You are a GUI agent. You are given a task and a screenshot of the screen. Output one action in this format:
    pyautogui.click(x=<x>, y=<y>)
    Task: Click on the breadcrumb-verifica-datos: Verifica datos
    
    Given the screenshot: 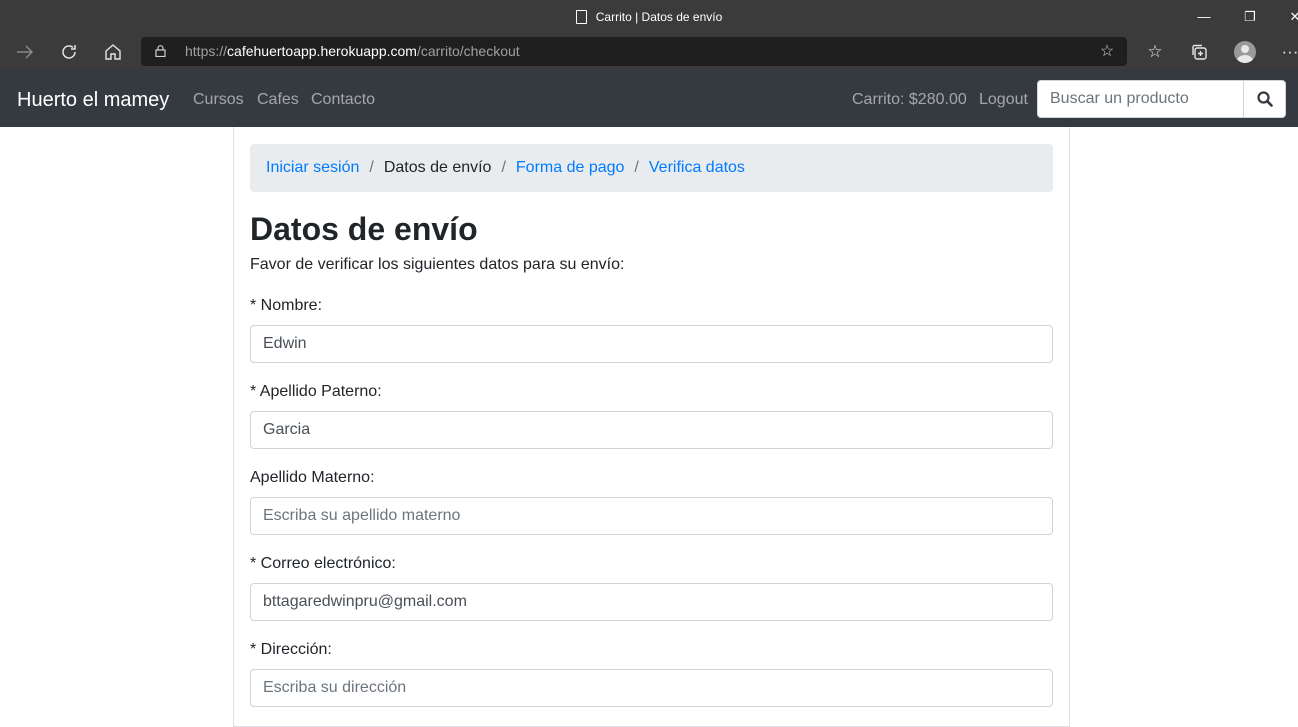 What is the action you would take?
    pyautogui.click(x=697, y=168)
    